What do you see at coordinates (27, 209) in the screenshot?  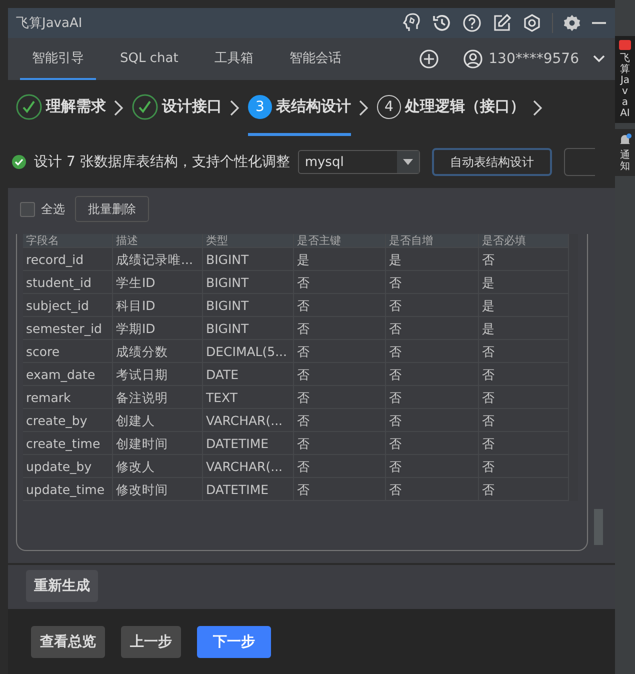 I see `checkbox` at bounding box center [27, 209].